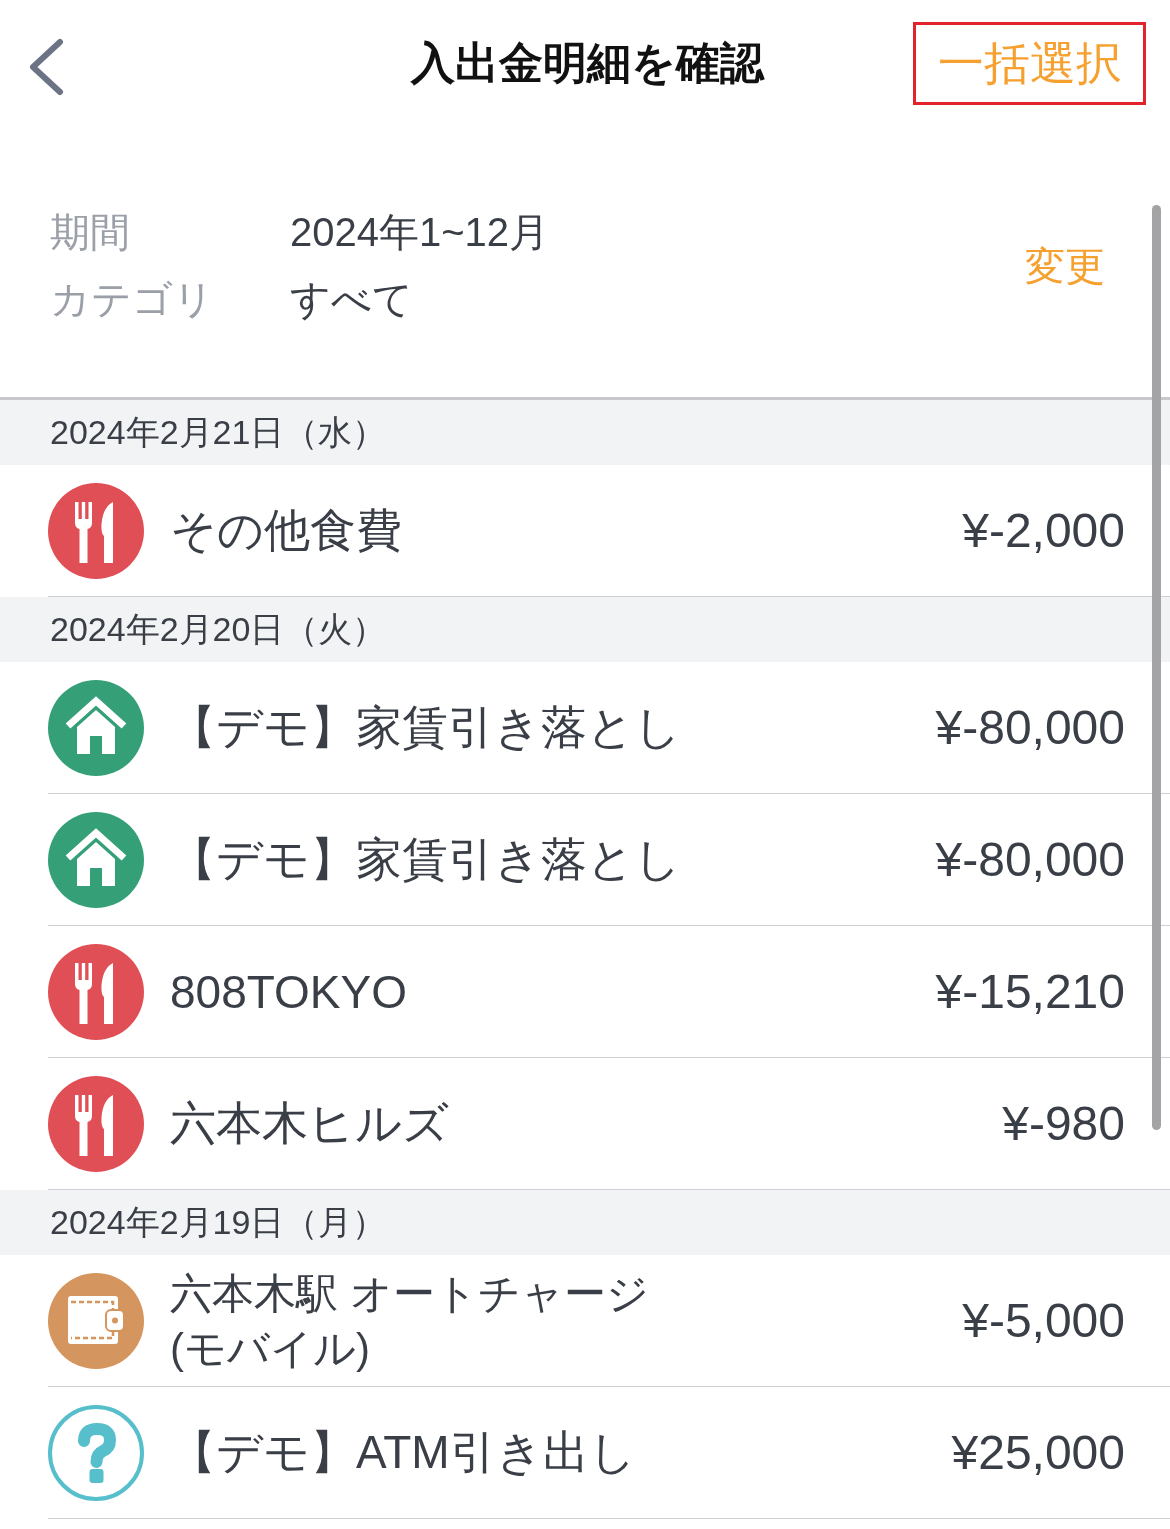 Image resolution: width=1170 pixels, height=1529 pixels. What do you see at coordinates (1043, 530) in the screenshot?
I see `transaction-amount: ¥-2,000` at bounding box center [1043, 530].